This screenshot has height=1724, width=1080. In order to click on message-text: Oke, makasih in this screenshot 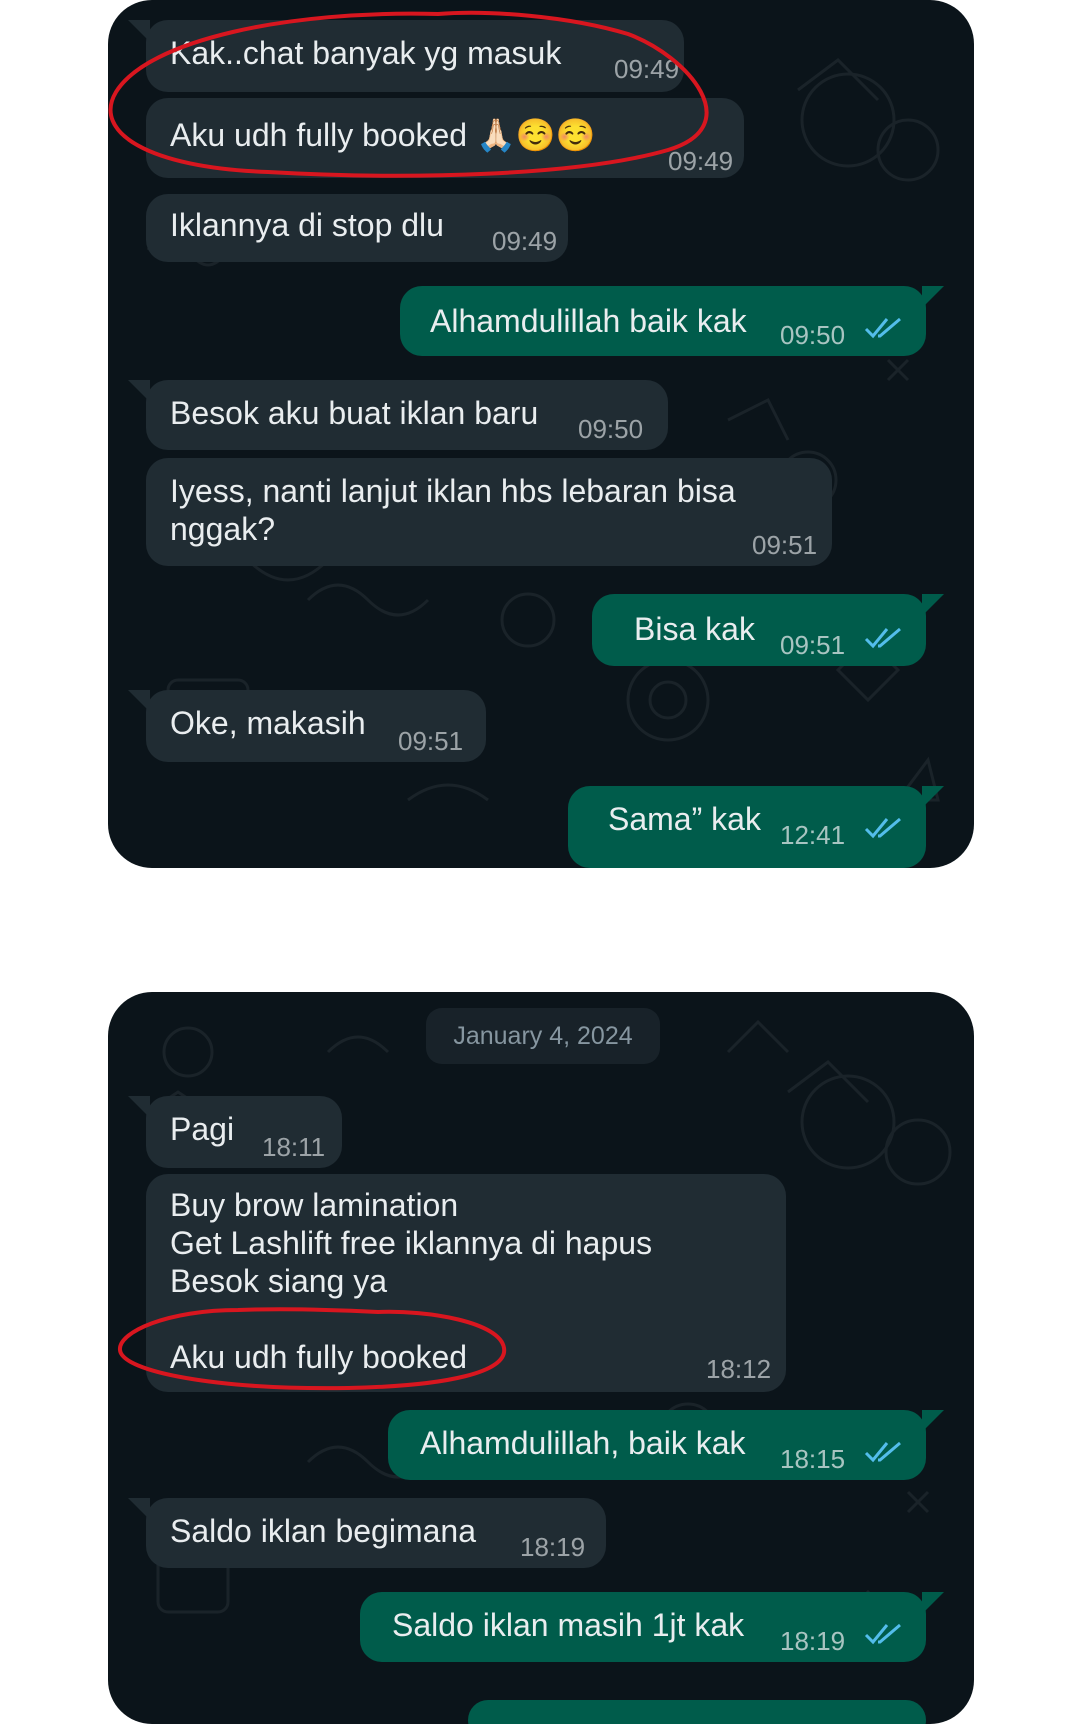, I will do `click(268, 723)`.